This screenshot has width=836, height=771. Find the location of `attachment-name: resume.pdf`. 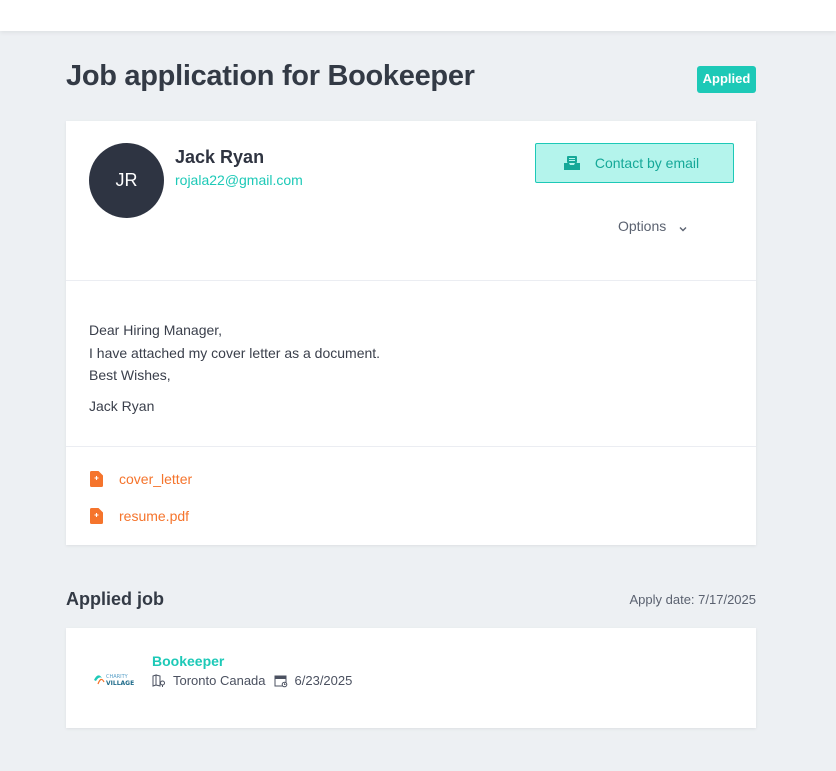

attachment-name: resume.pdf is located at coordinates (154, 516).